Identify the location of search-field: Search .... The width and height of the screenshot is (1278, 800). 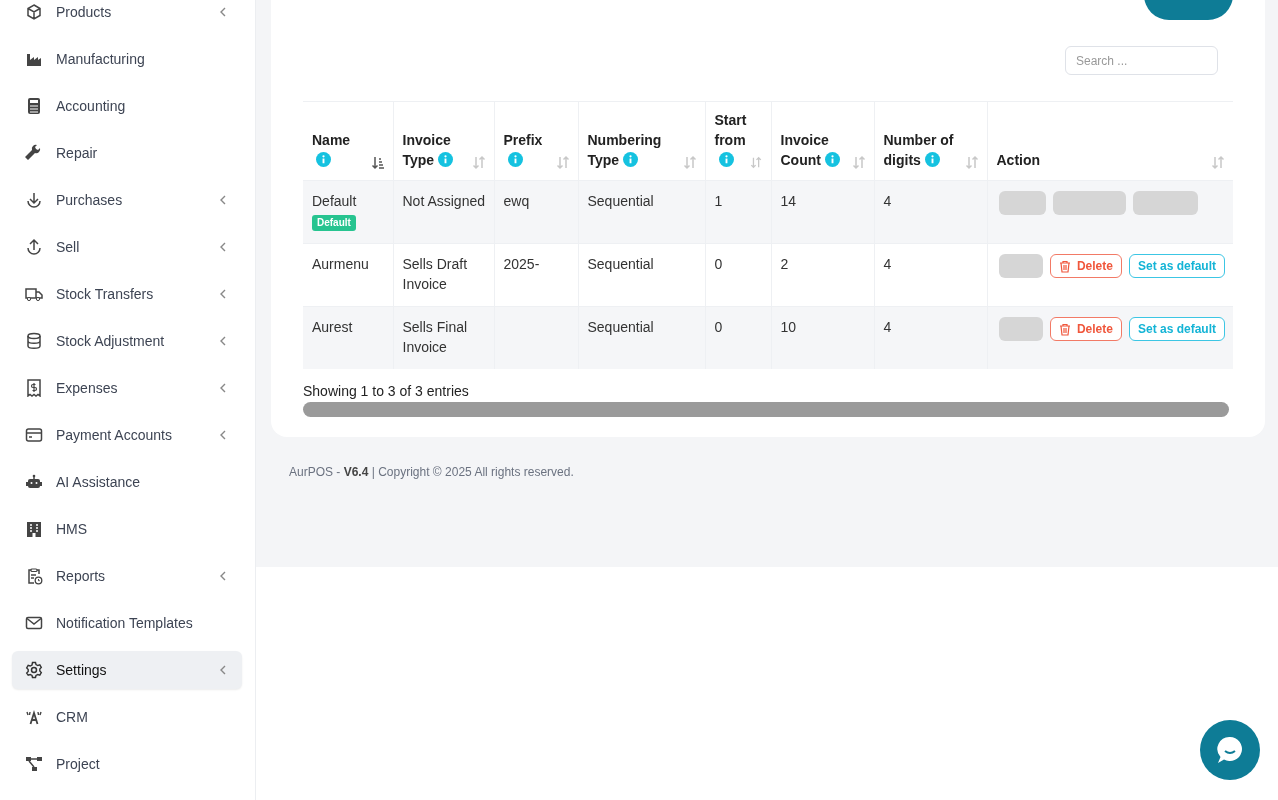
(1141, 60).